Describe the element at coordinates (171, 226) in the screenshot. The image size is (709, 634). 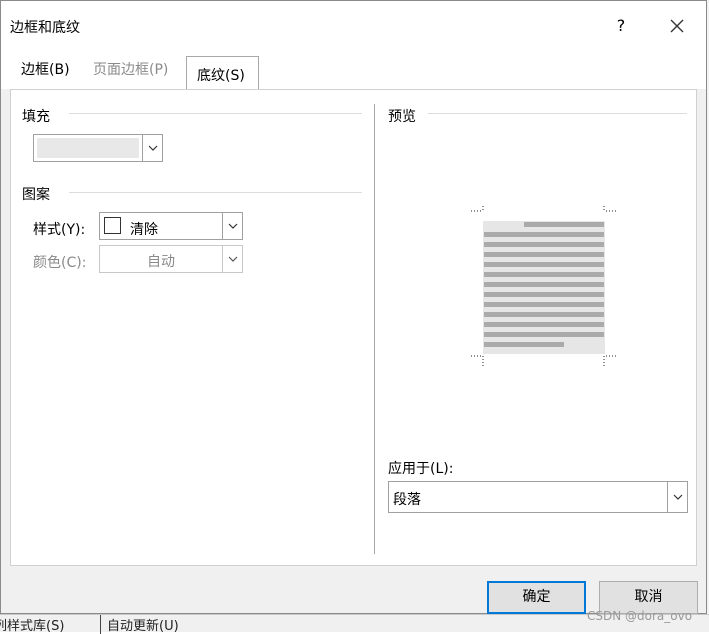
I see `pattern-style-dropdown: 清除` at that location.